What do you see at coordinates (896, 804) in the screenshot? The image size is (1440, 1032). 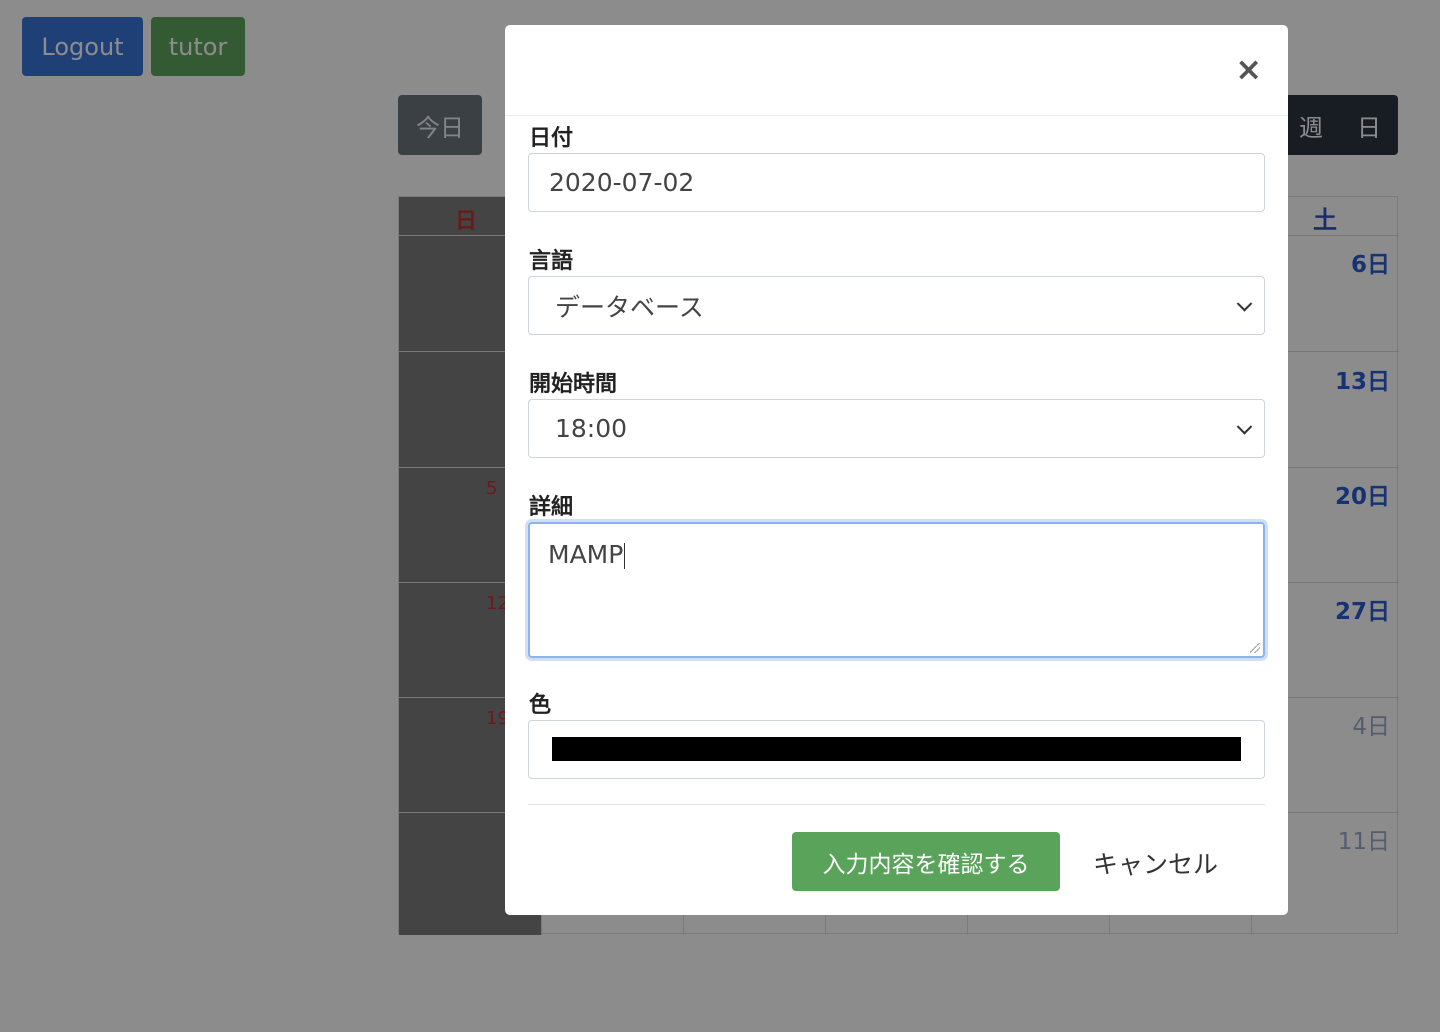 I see `modal-footer-divider` at bounding box center [896, 804].